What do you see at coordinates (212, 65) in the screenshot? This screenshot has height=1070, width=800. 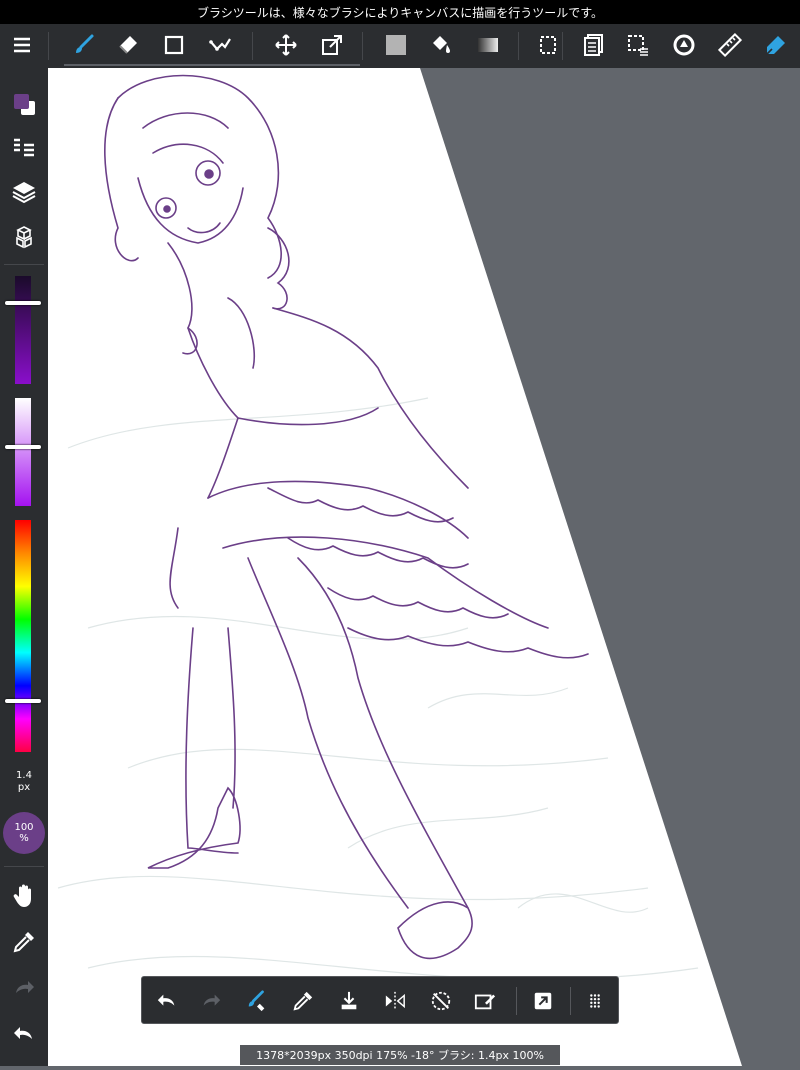 I see `tool-group-underline` at bounding box center [212, 65].